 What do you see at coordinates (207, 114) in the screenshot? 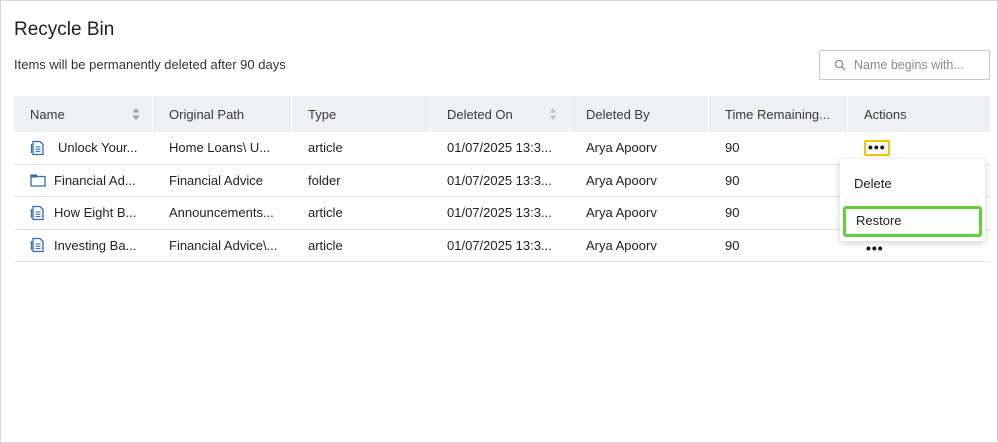
I see `column-label: Original Path` at bounding box center [207, 114].